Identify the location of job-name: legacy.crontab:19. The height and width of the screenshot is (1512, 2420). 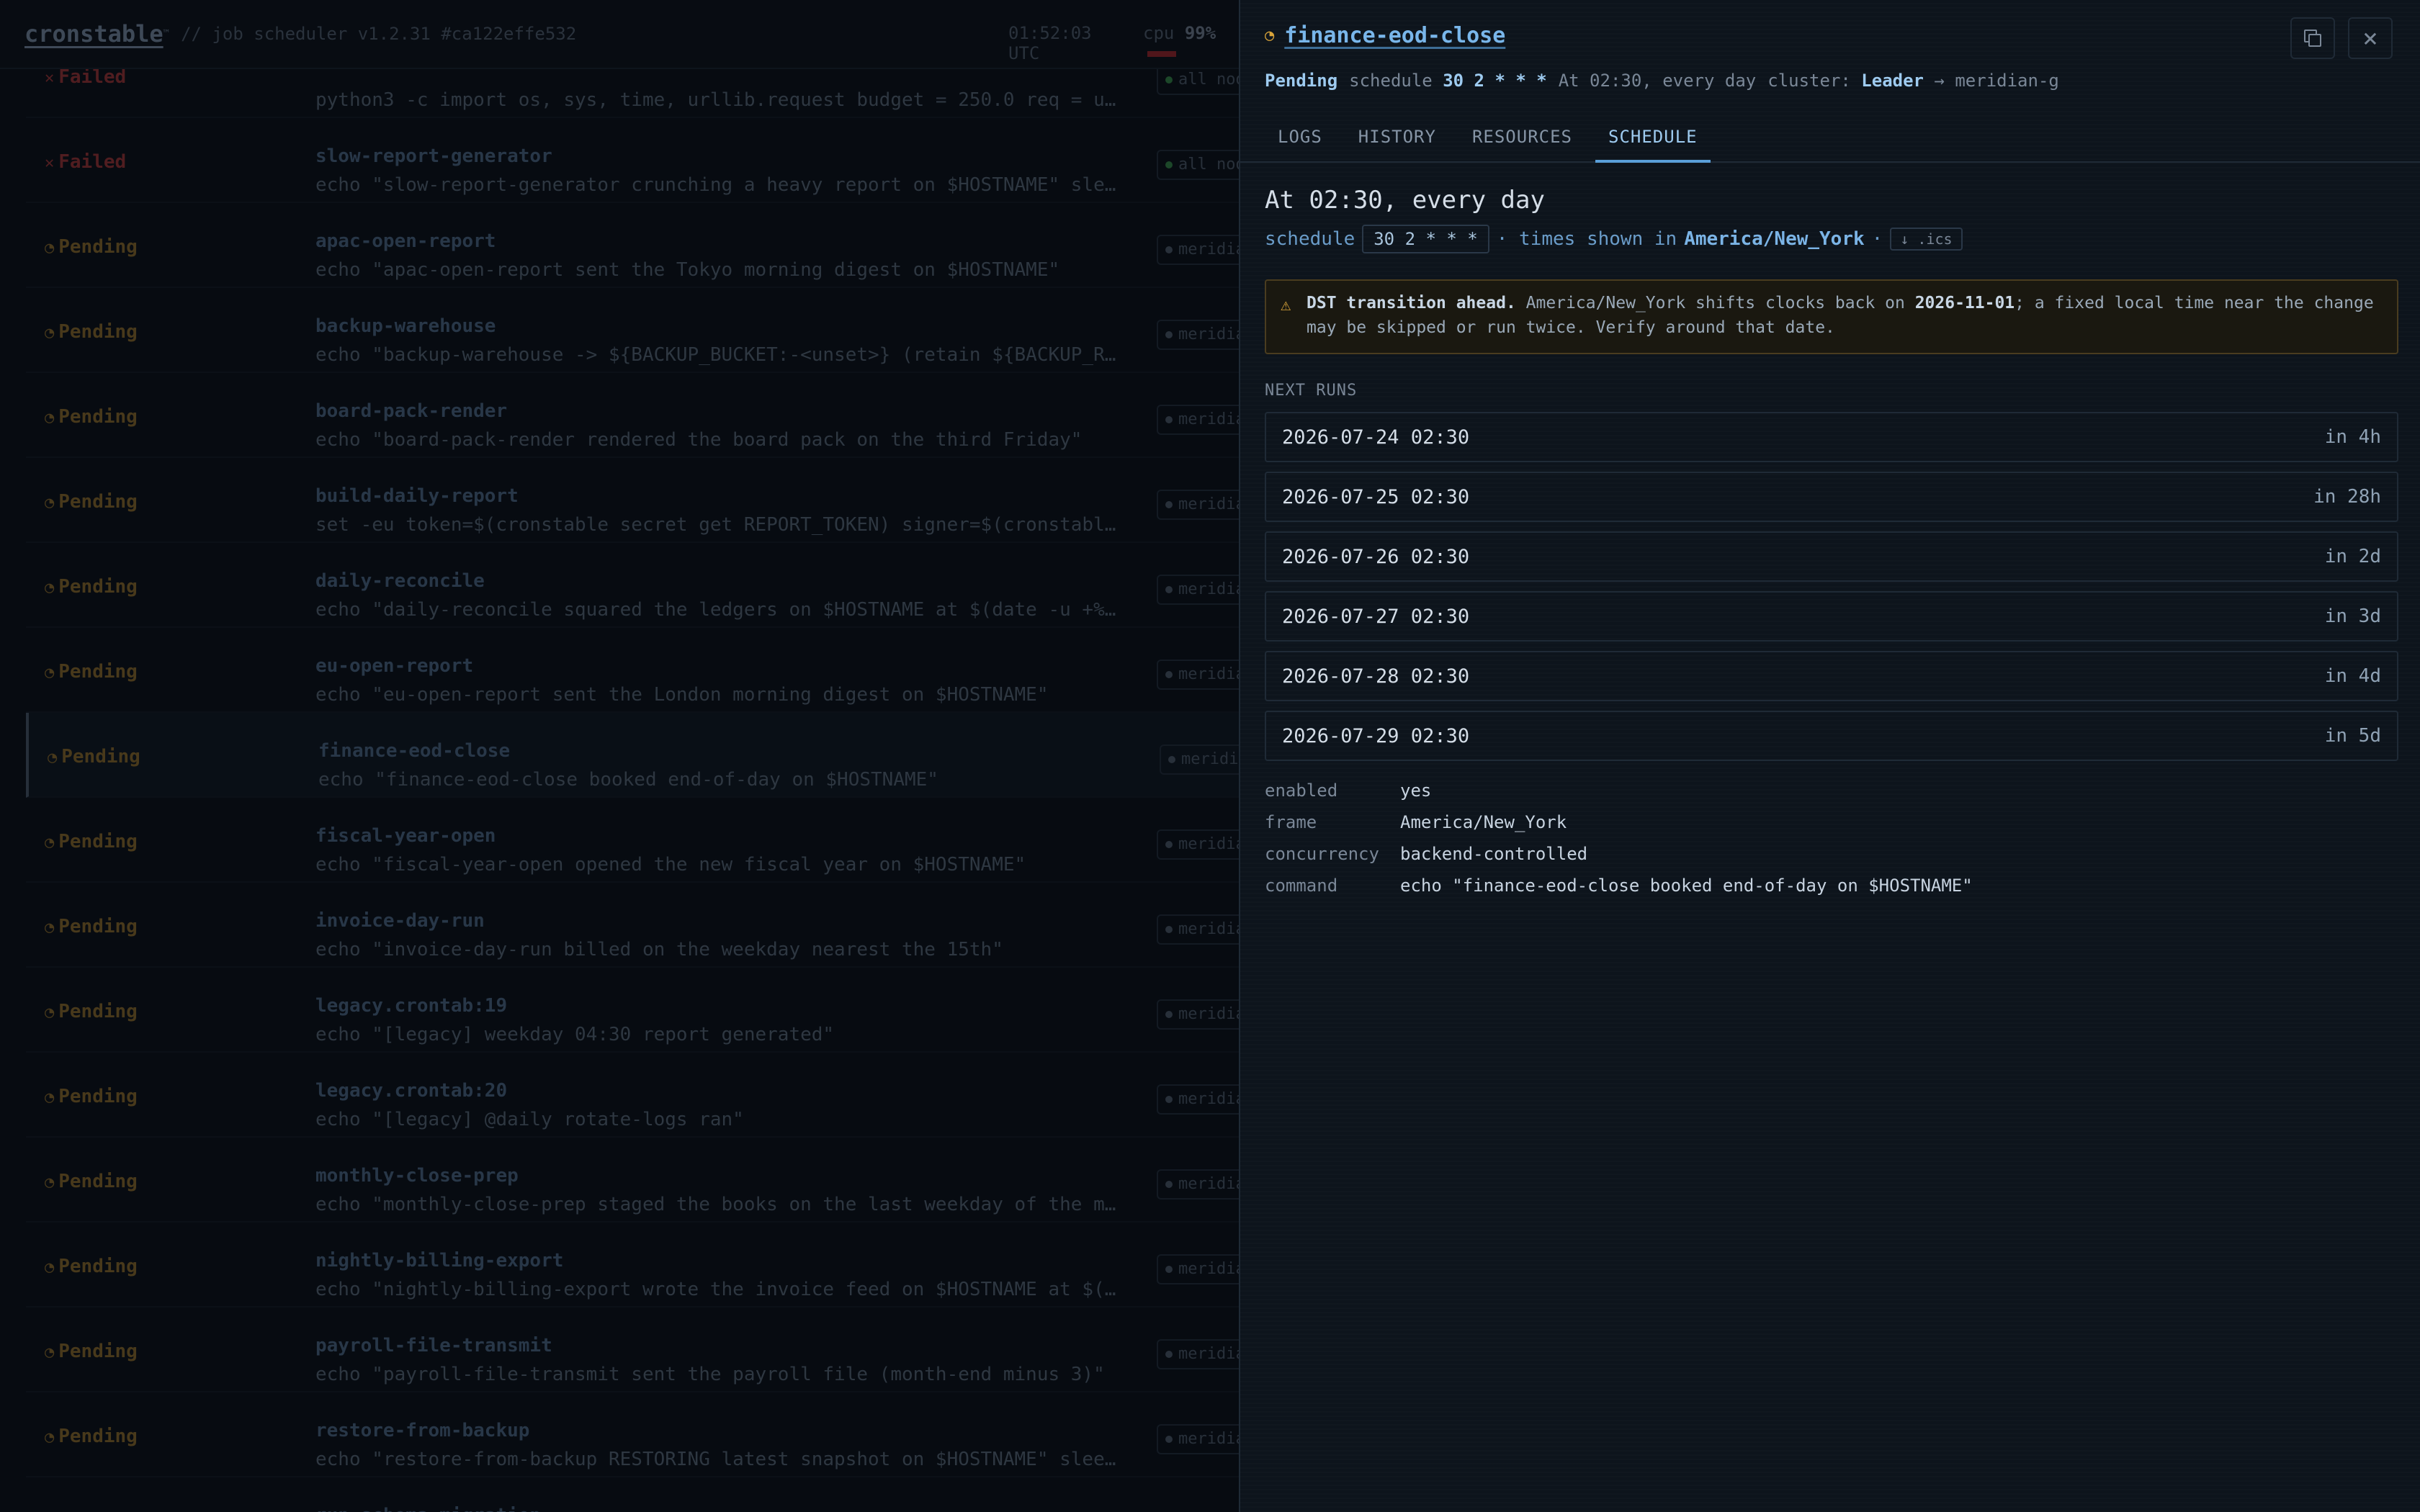
(411, 1006).